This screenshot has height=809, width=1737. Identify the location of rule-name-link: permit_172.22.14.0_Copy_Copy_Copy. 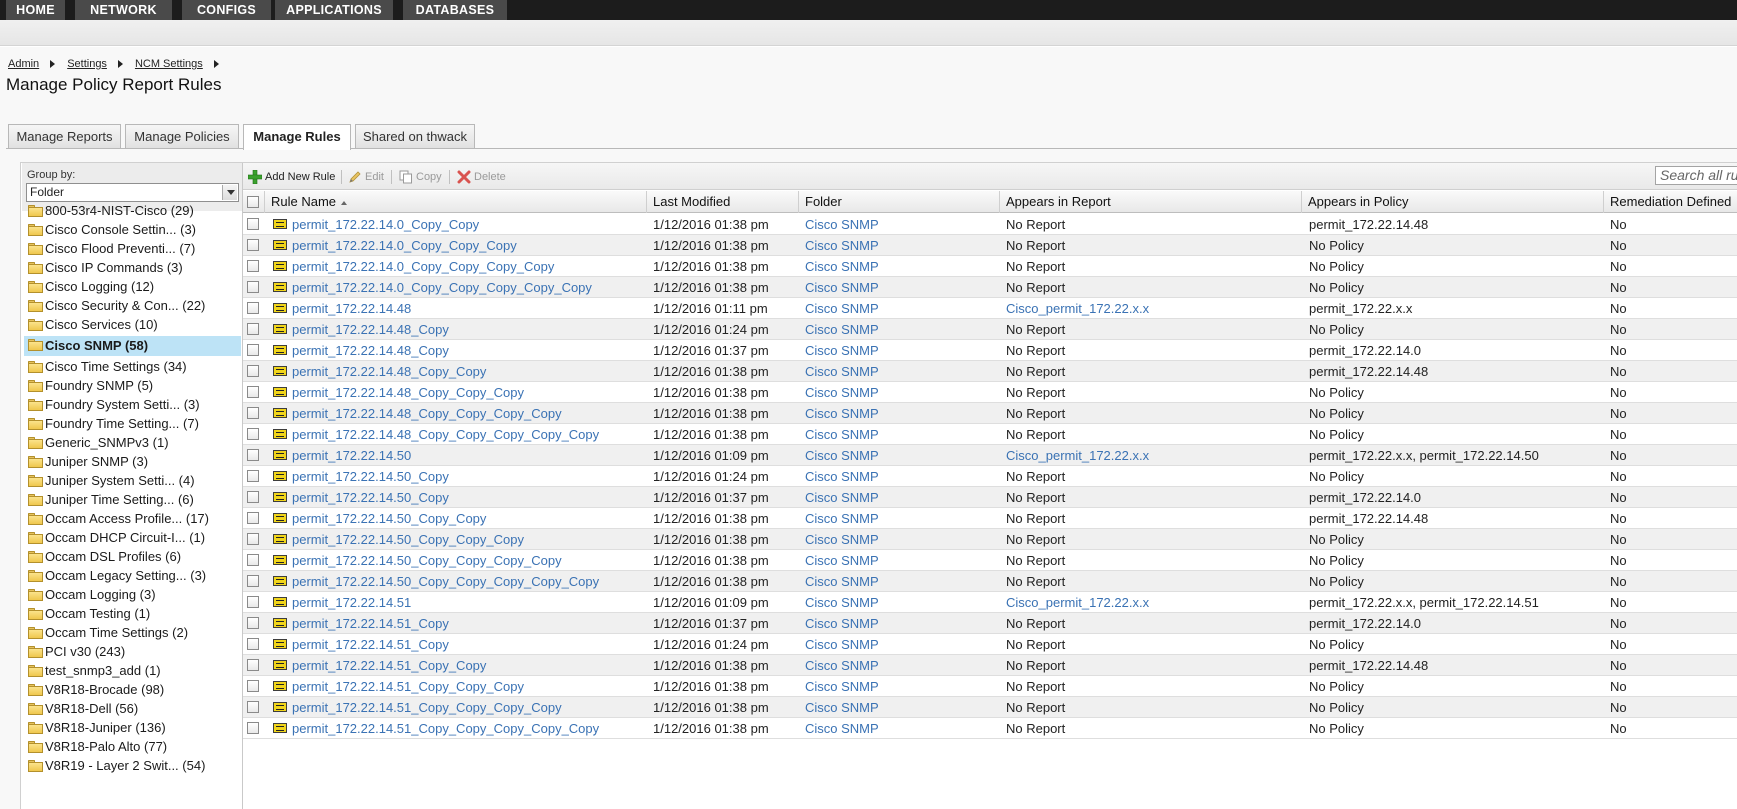
(404, 245).